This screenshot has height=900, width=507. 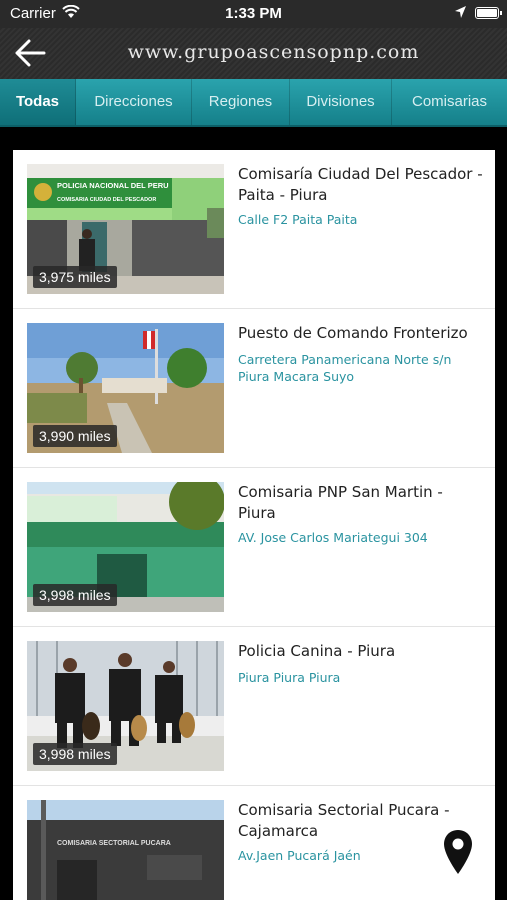 I want to click on distance-badge: 3,990 miles, so click(x=75, y=436).